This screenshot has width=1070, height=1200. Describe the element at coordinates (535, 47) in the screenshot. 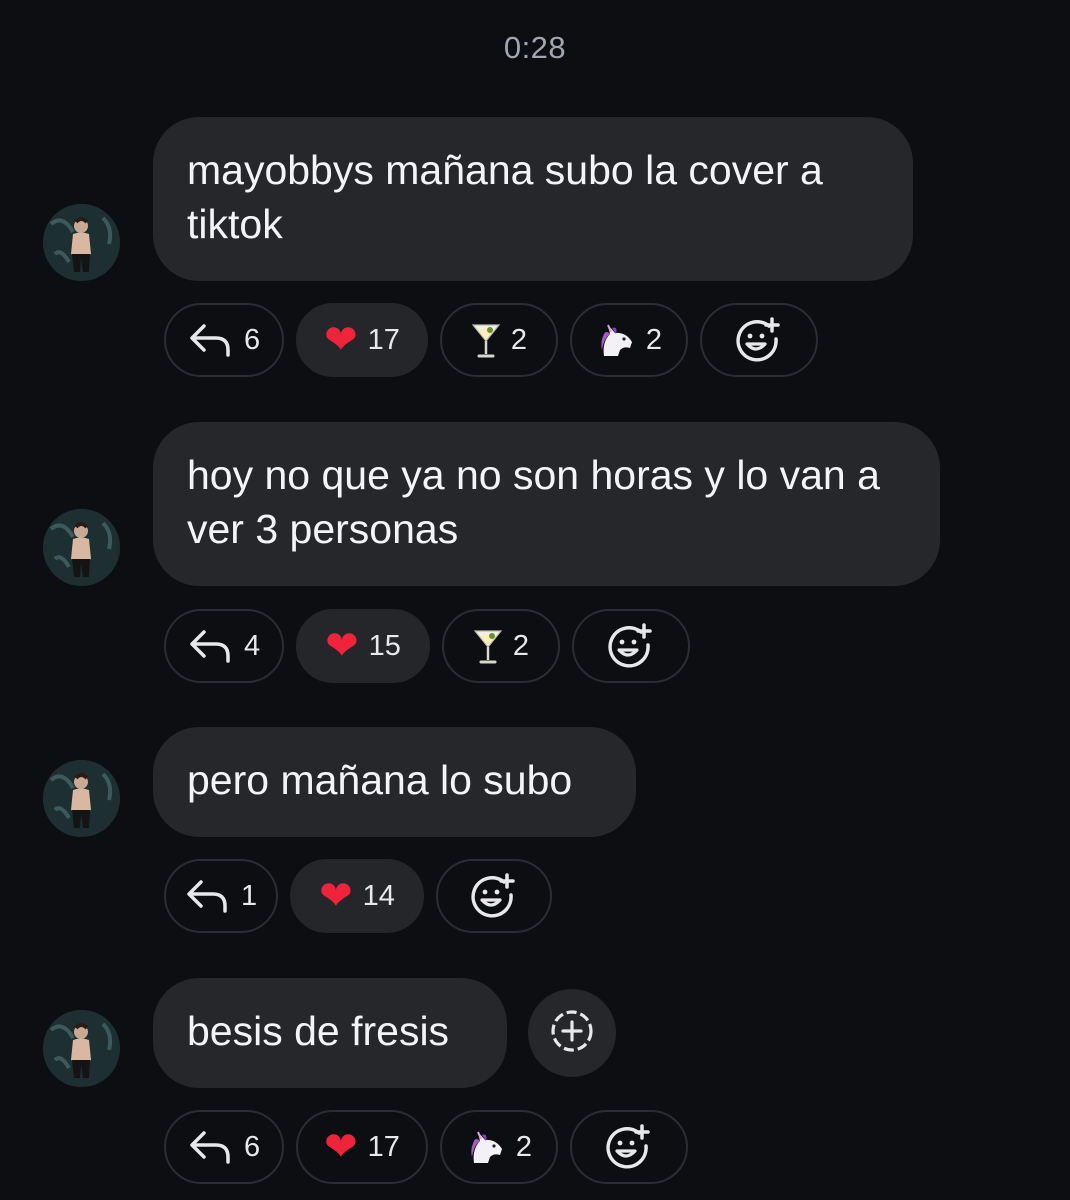

I see `timestamp: 0:28` at that location.